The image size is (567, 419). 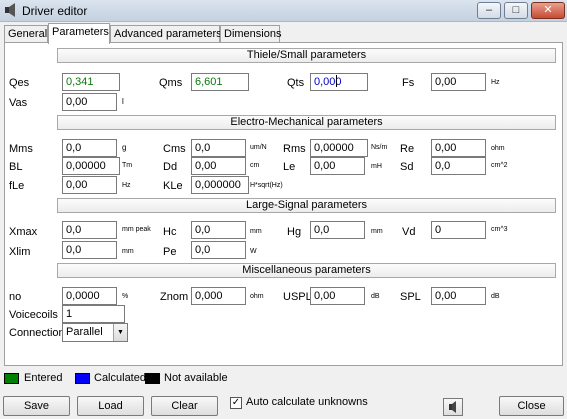 What do you see at coordinates (407, 149) in the screenshot?
I see `re-label: Re` at bounding box center [407, 149].